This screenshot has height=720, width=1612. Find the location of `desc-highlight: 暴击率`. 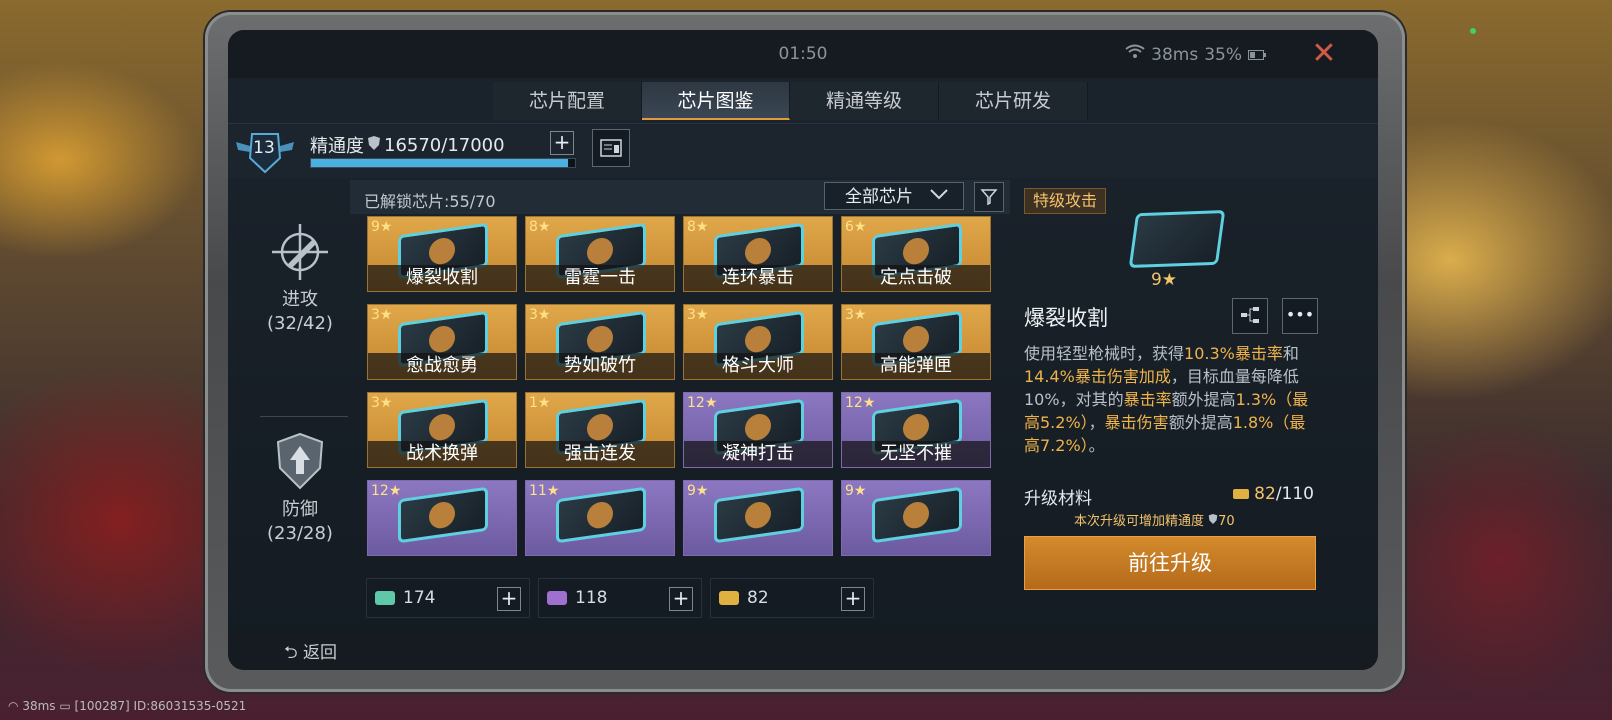

desc-highlight: 暴击率 is located at coordinates (1147, 399).